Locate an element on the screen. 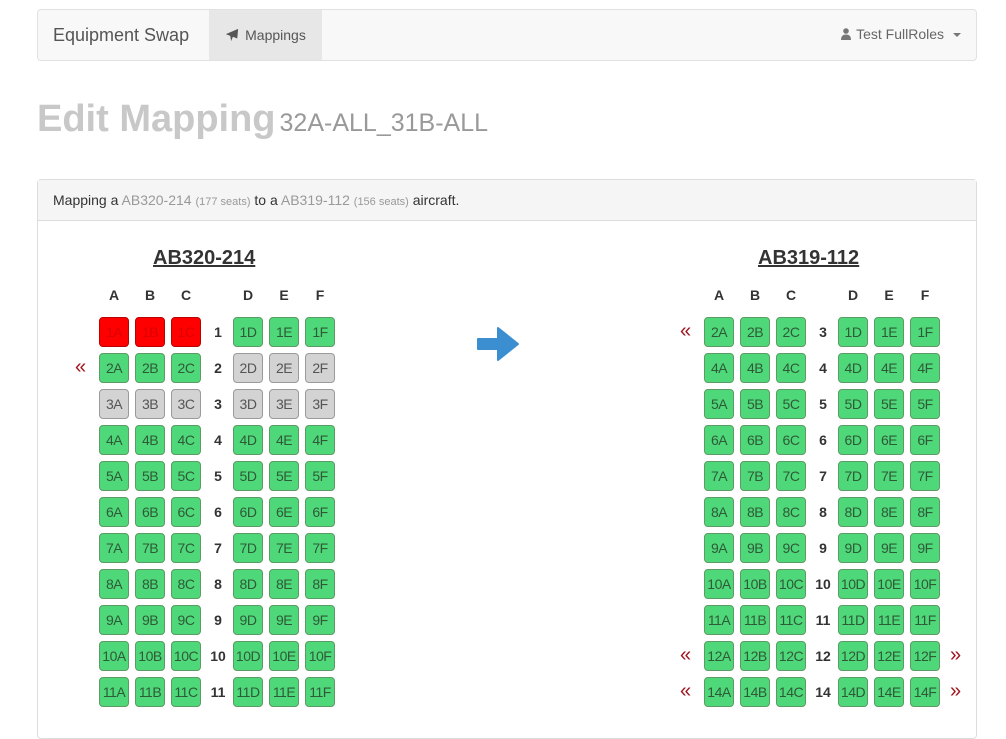 The width and height of the screenshot is (1006, 739). user-menu: Test FullRoles is located at coordinates (901, 34).